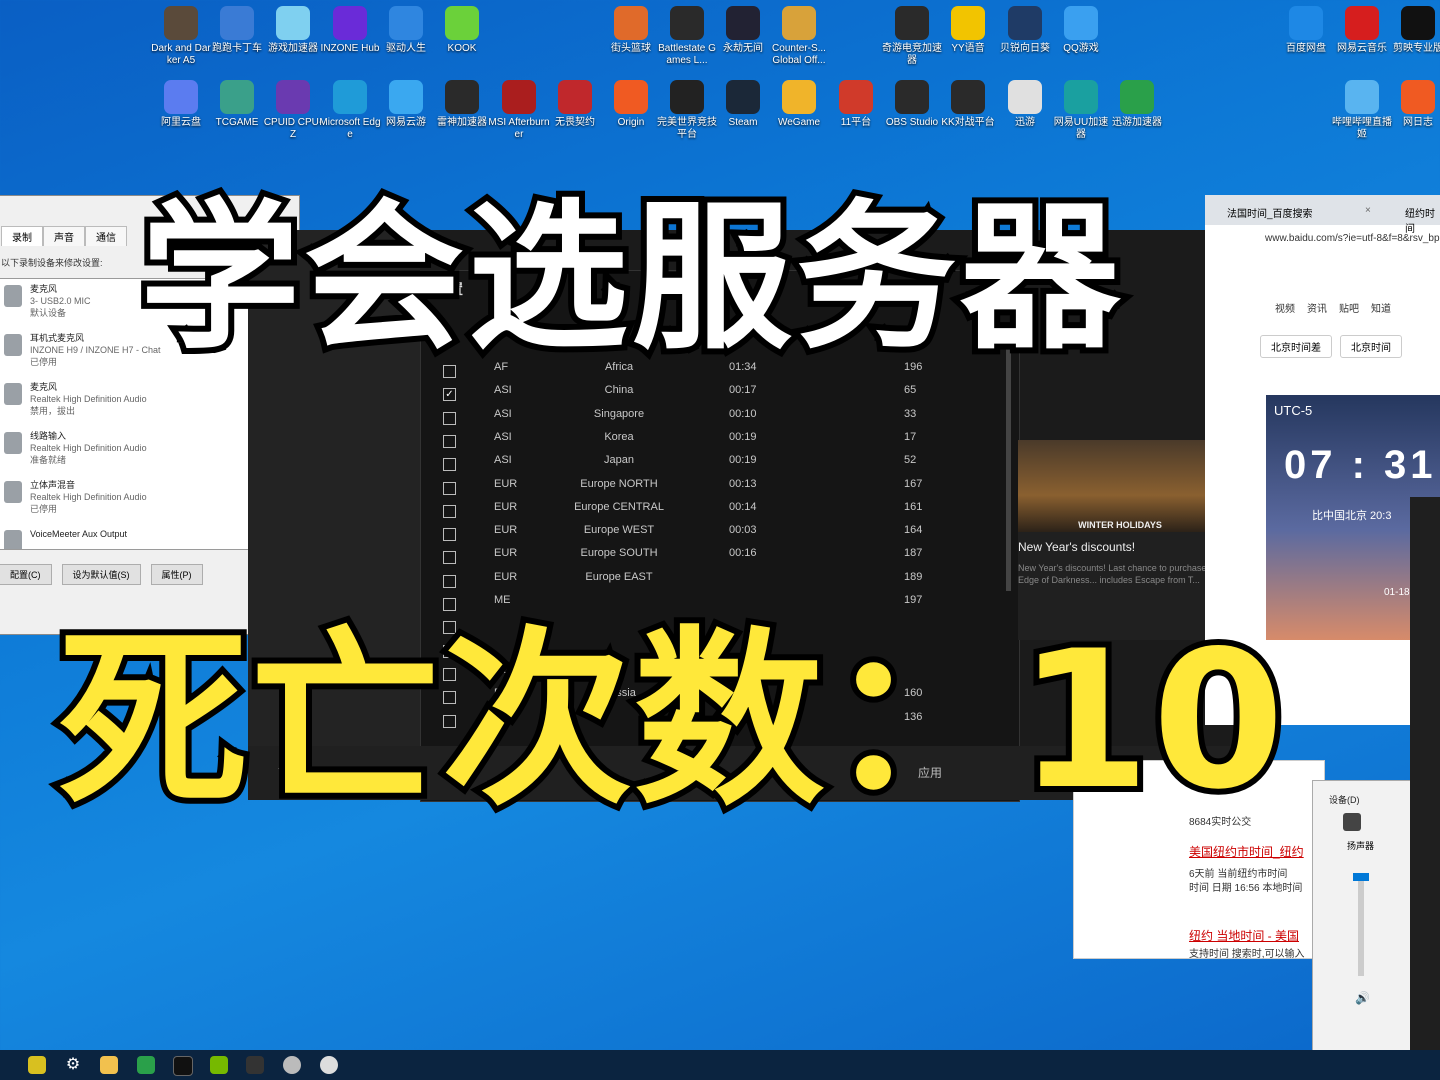 This screenshot has width=1440, height=1080. What do you see at coordinates (22, 236) in the screenshot?
I see `tab-recording: 录制` at bounding box center [22, 236].